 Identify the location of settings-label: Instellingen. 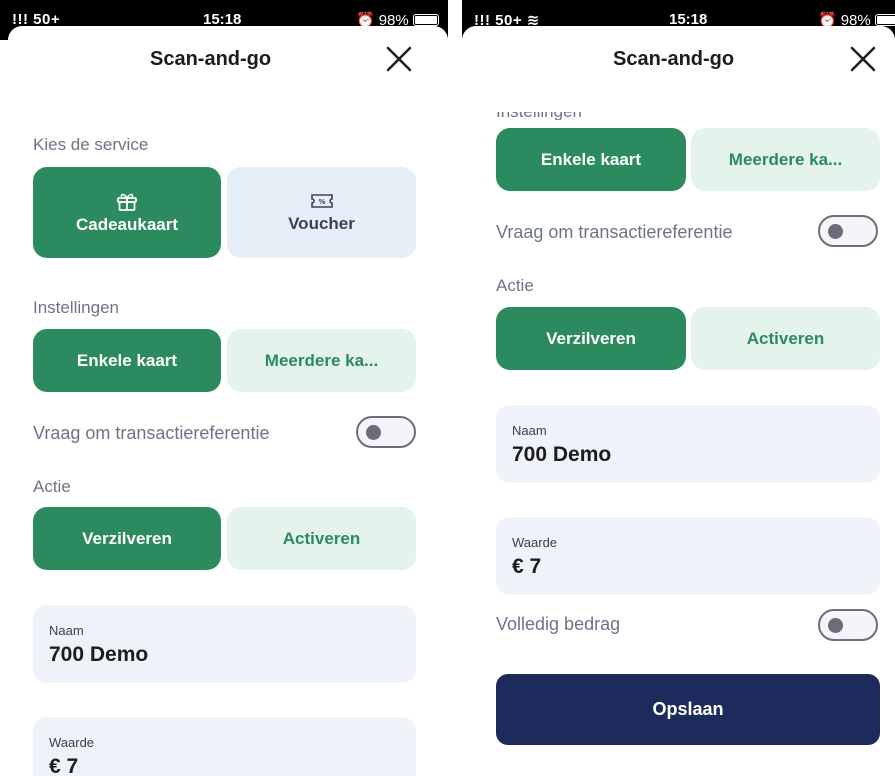
(76, 307).